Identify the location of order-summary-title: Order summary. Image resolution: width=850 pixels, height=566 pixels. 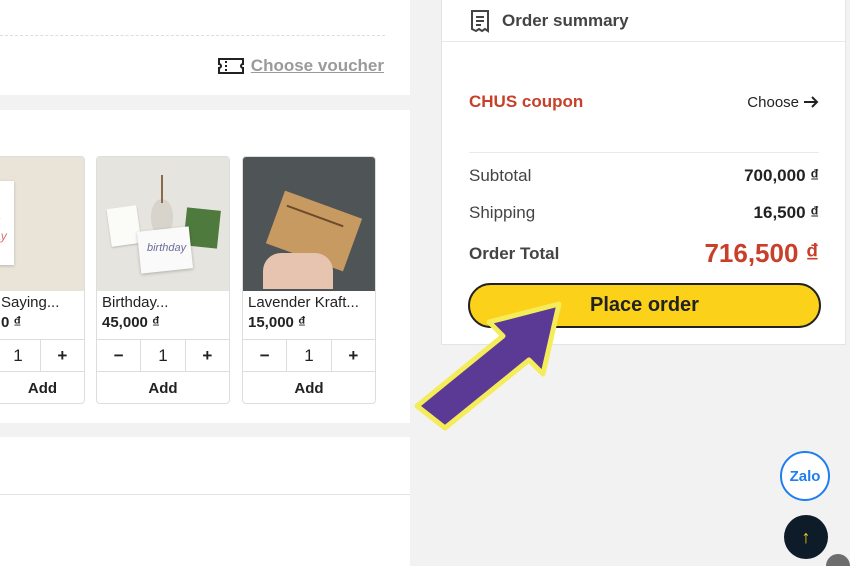
(565, 20).